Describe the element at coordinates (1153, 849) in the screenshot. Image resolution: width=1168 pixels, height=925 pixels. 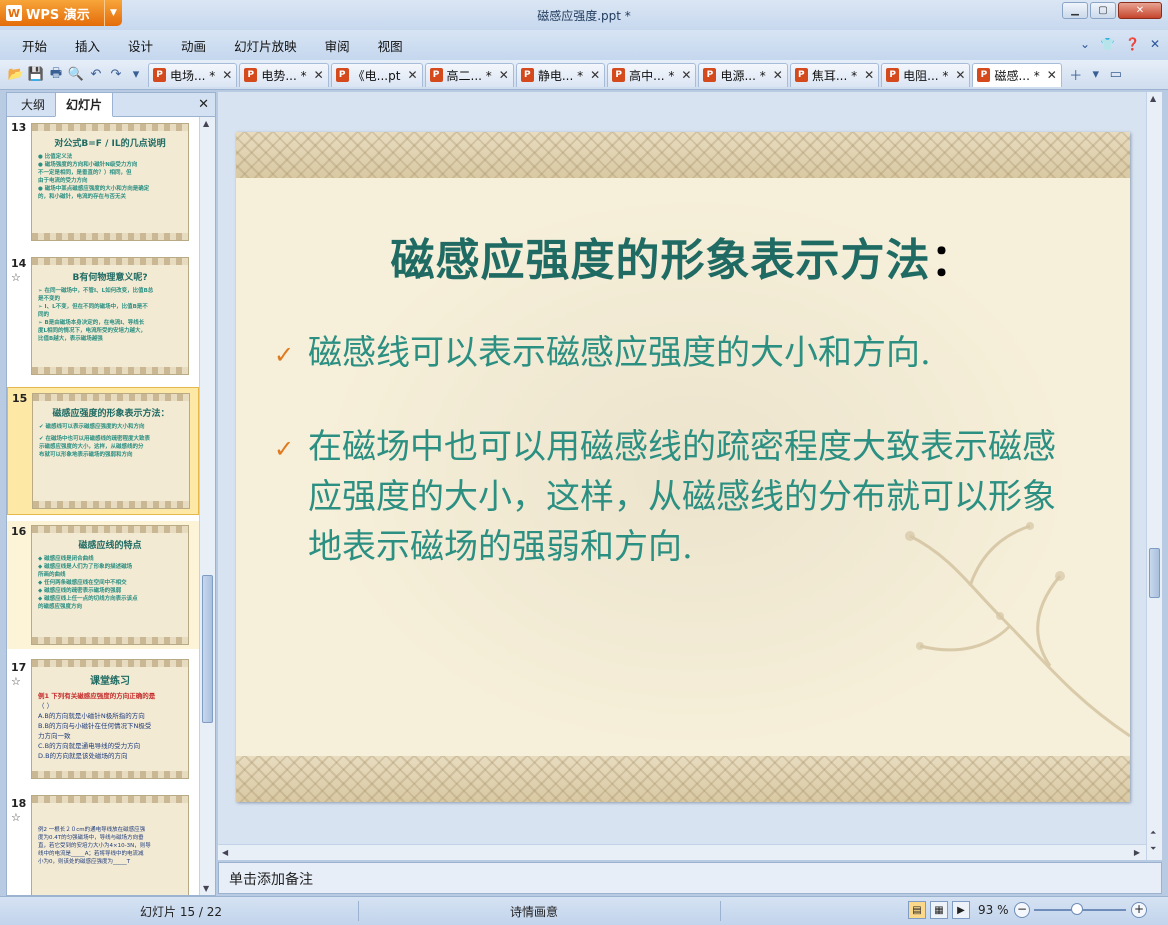
I see `next-slide-icon: ⏷` at that location.